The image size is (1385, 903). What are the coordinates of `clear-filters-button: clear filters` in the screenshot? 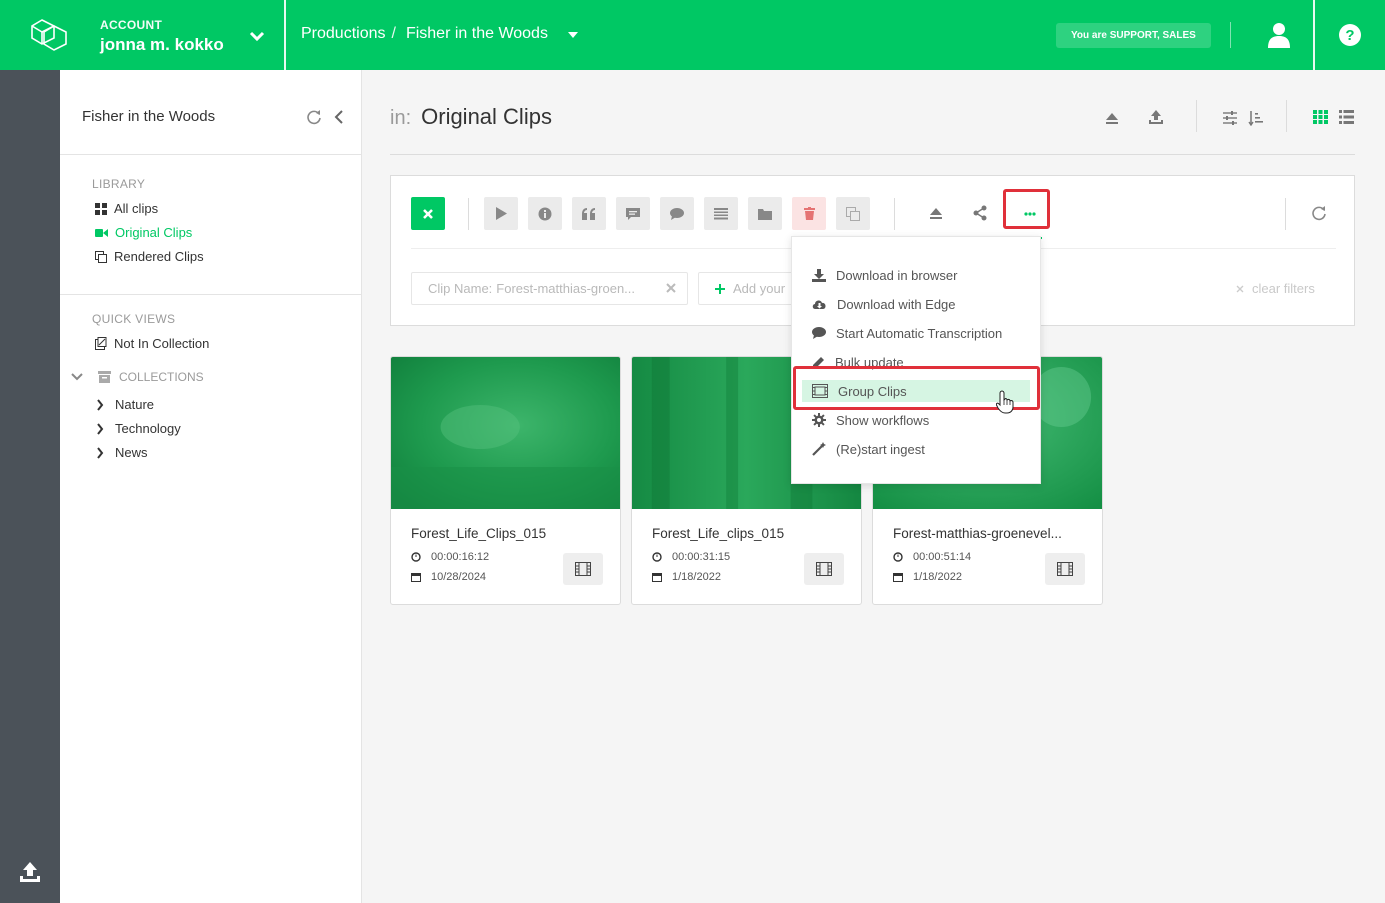 It's located at (1275, 288).